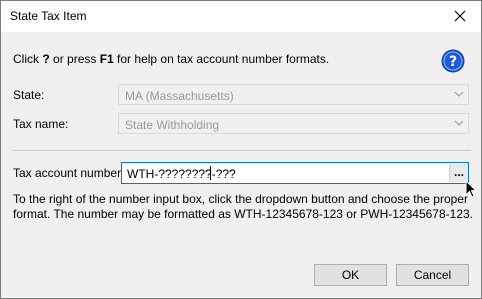  I want to click on help-hint-question: ?, so click(46, 59).